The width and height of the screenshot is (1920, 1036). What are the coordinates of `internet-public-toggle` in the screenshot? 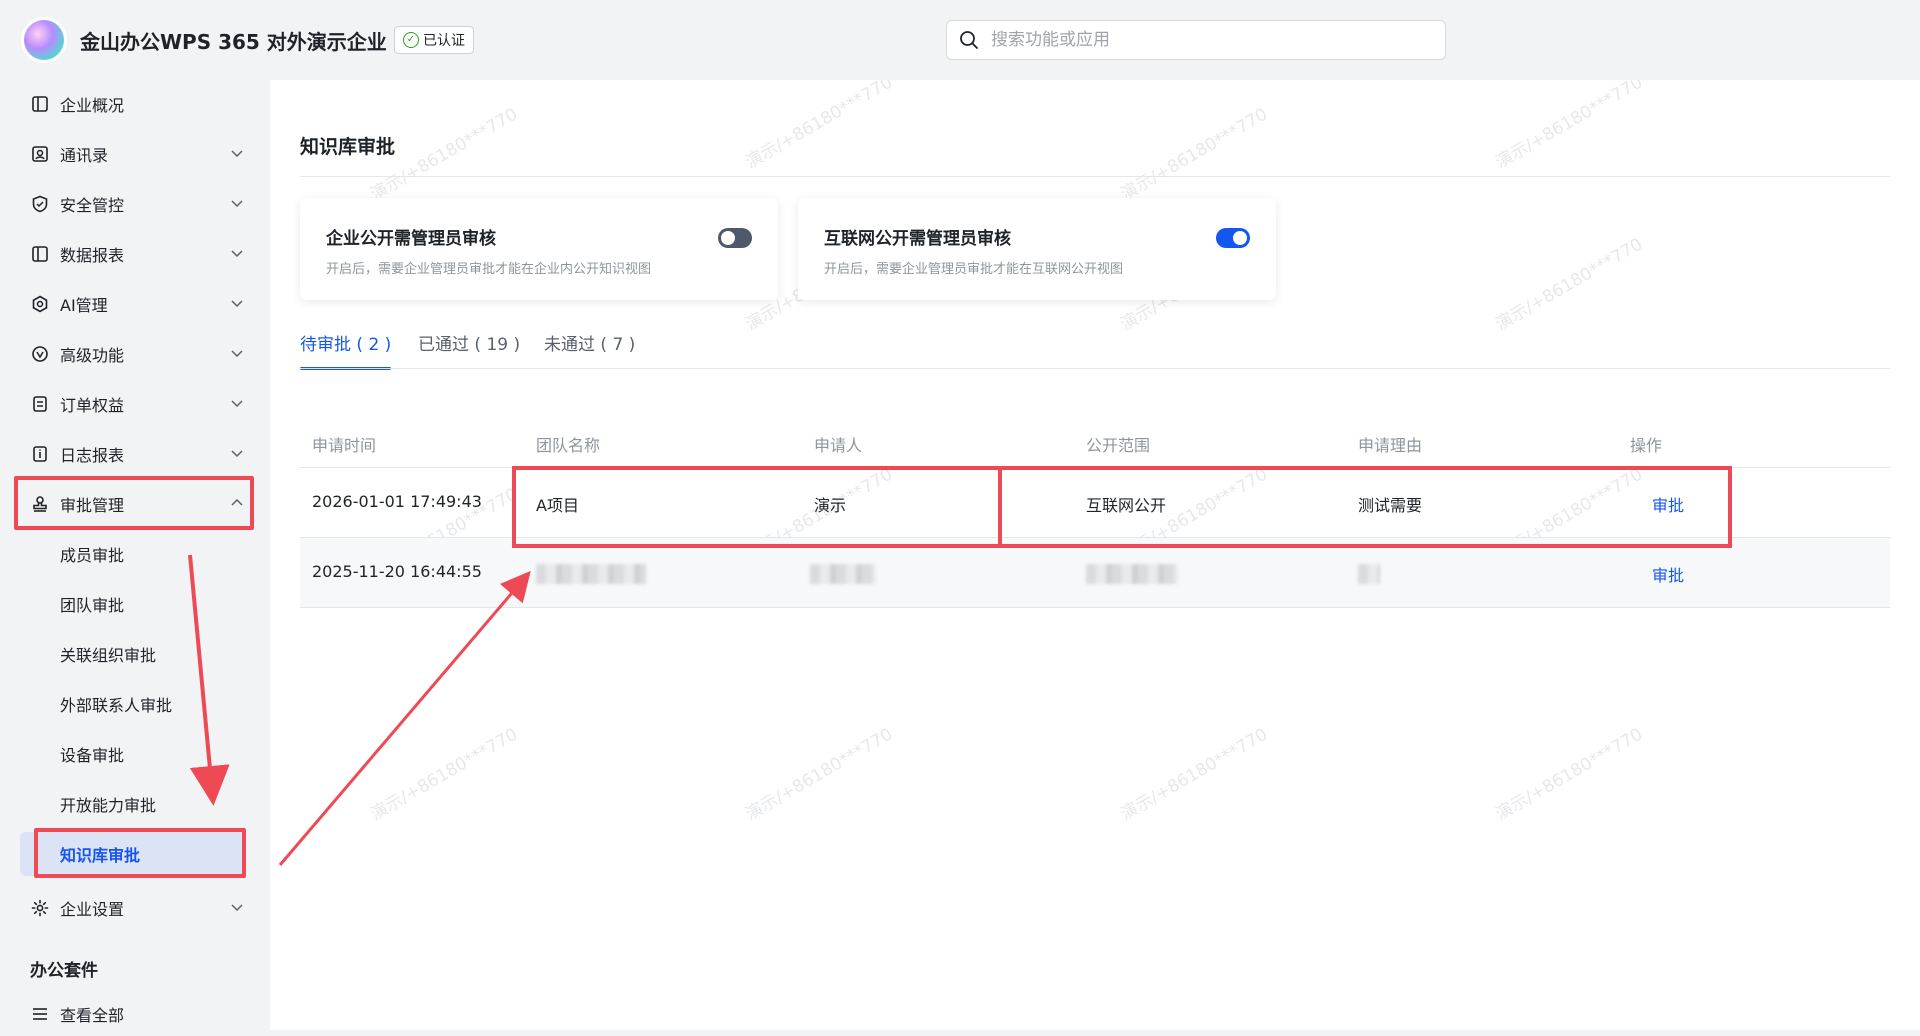 It's located at (1233, 238).